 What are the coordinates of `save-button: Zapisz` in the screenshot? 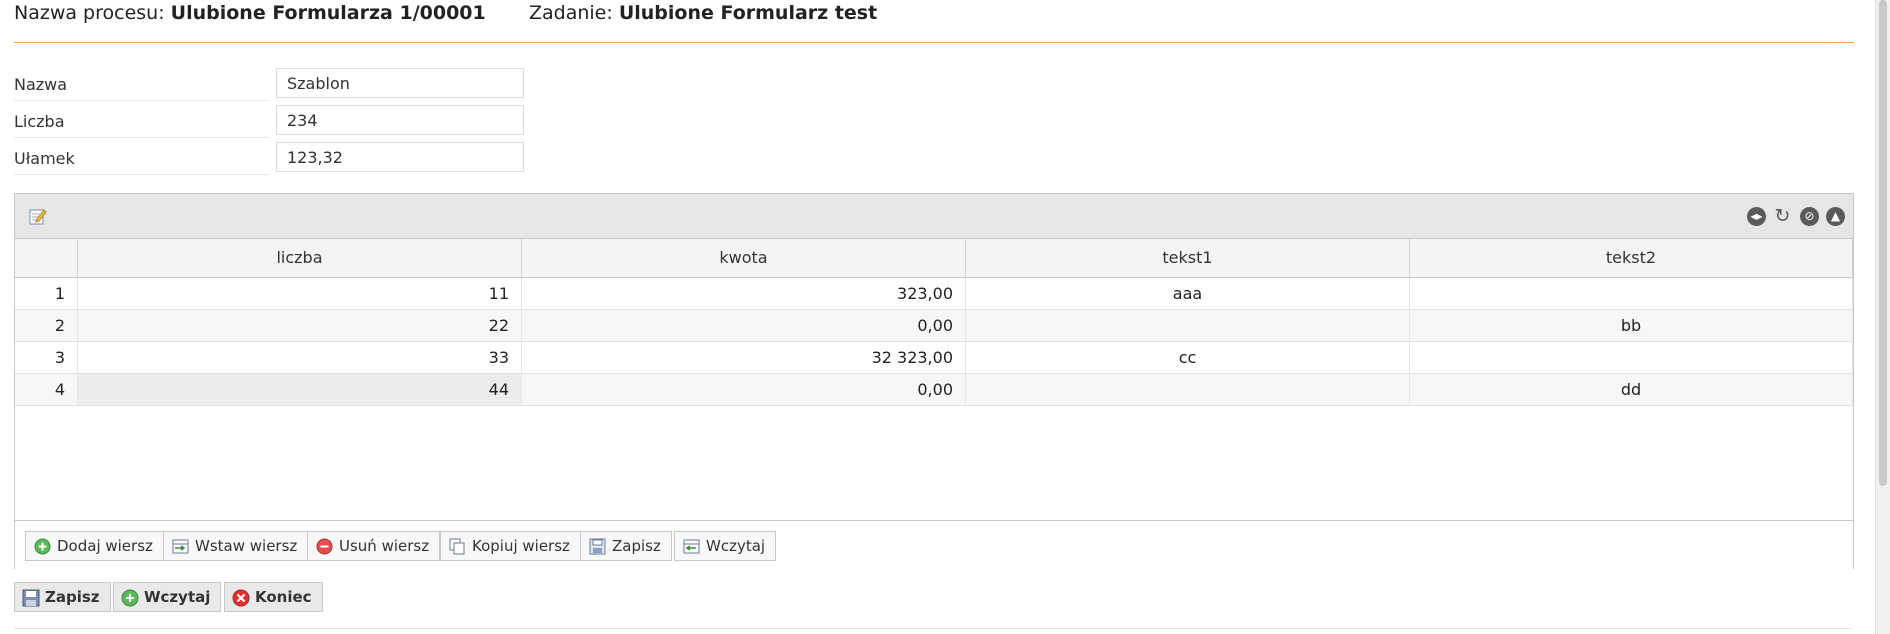 It's located at (62, 597).